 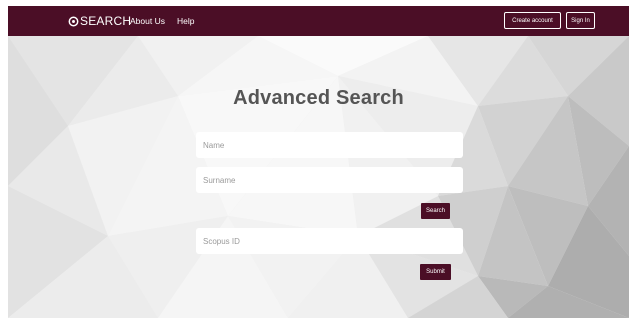 What do you see at coordinates (329, 145) in the screenshot?
I see `name-input: Name` at bounding box center [329, 145].